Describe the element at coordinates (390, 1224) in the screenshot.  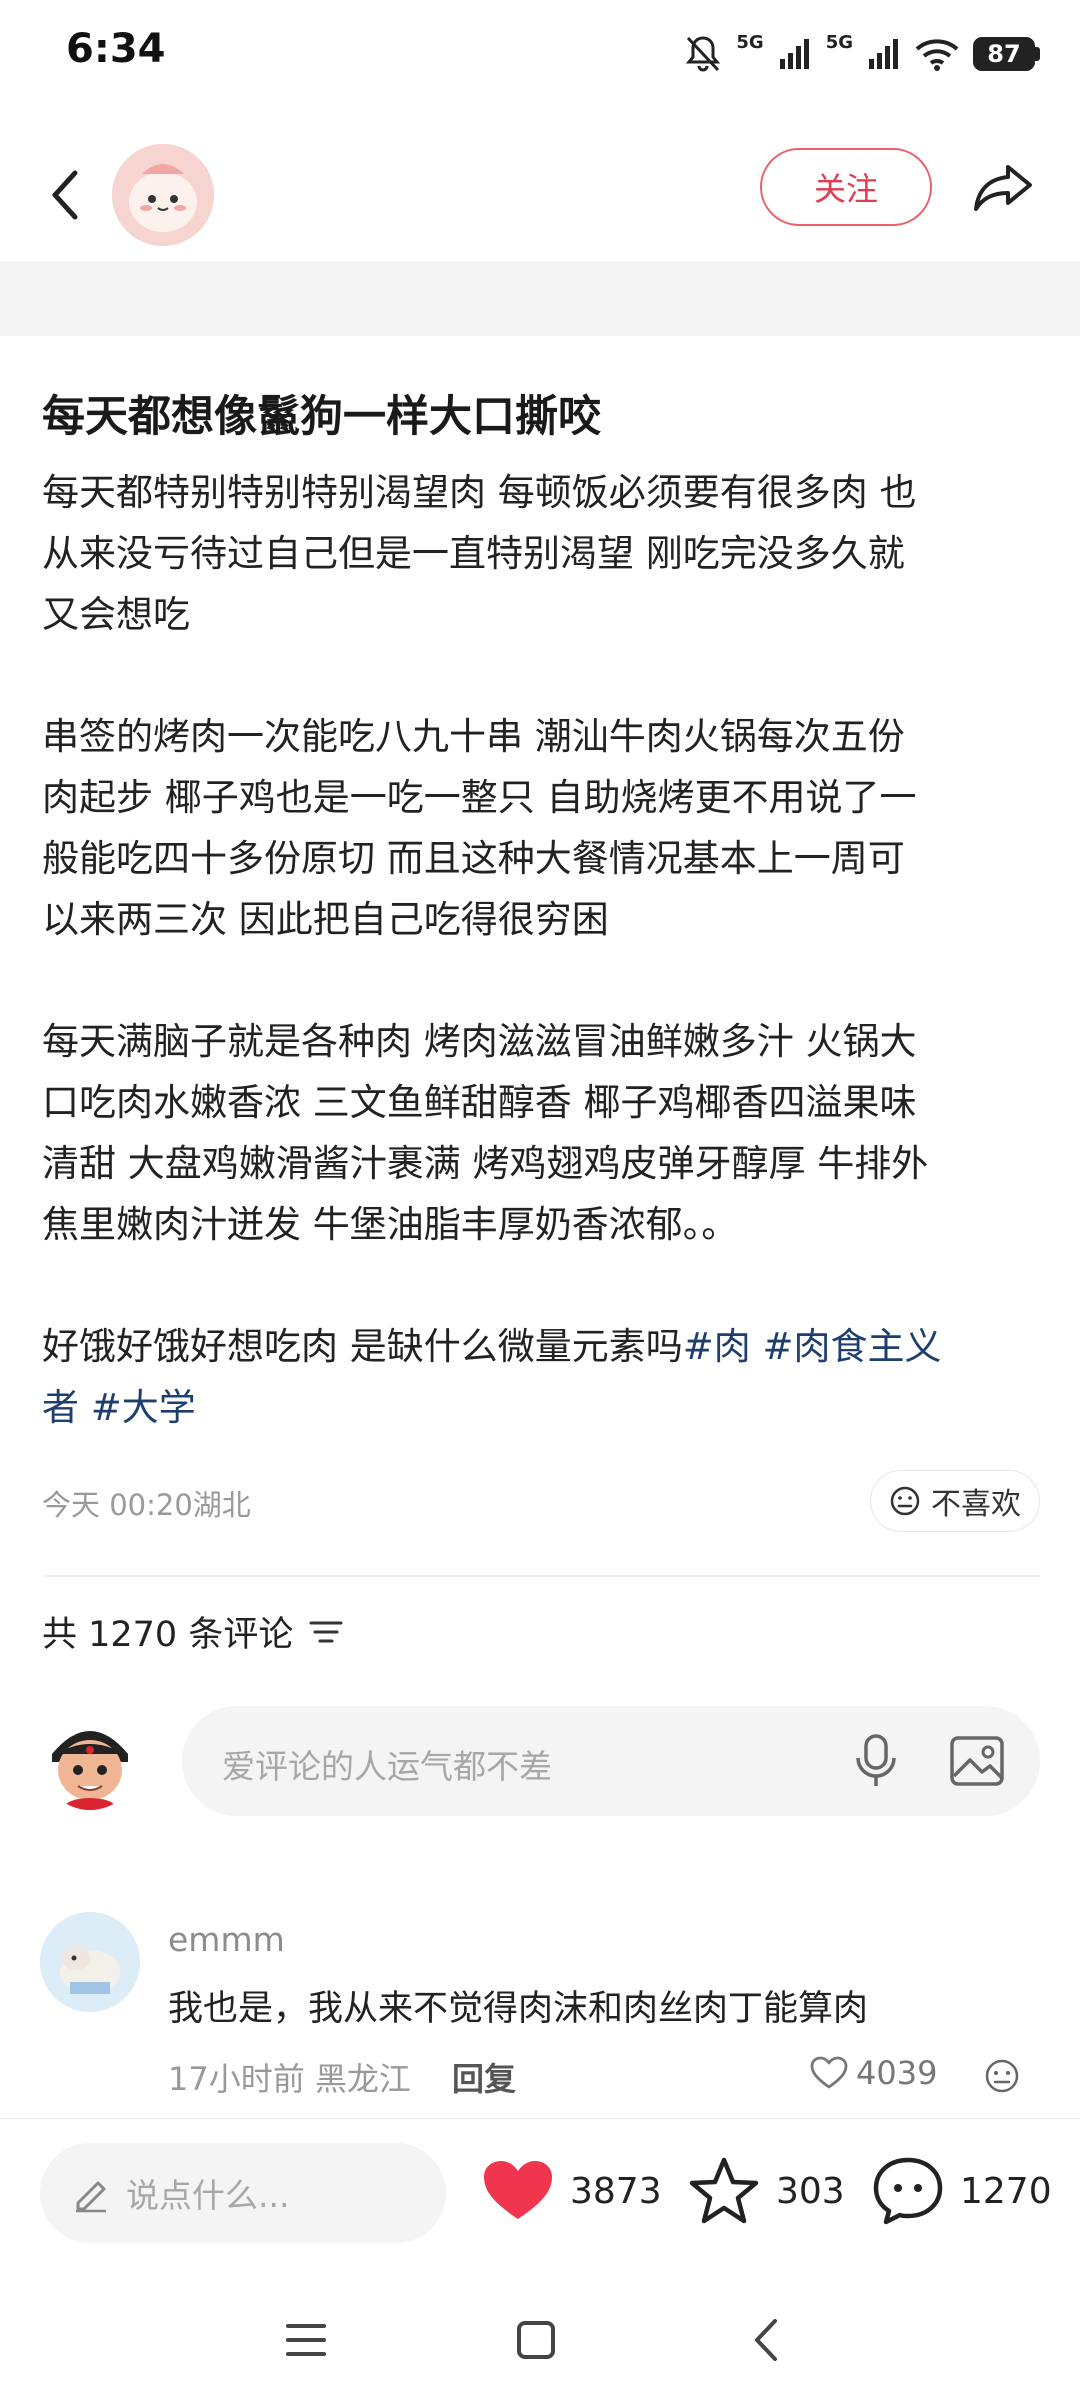
I see `post-line: 焦里嫩肉汁迸发 牛堡油脂丰厚奶香浓郁。。` at that location.